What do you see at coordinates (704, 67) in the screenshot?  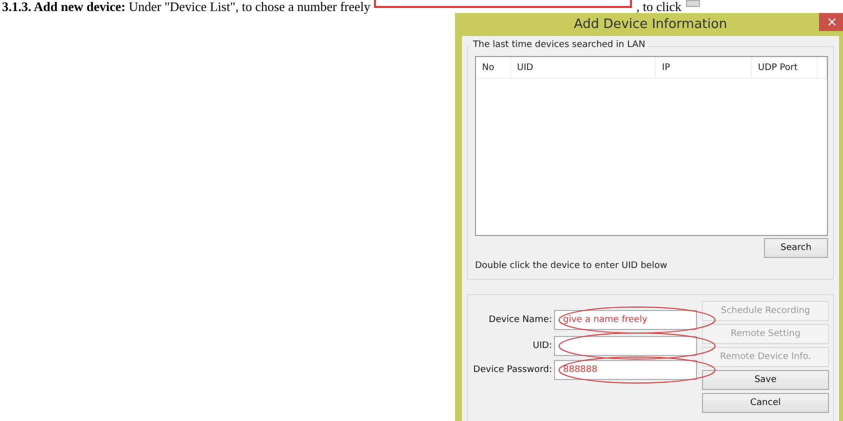 I see `column-header: IP` at bounding box center [704, 67].